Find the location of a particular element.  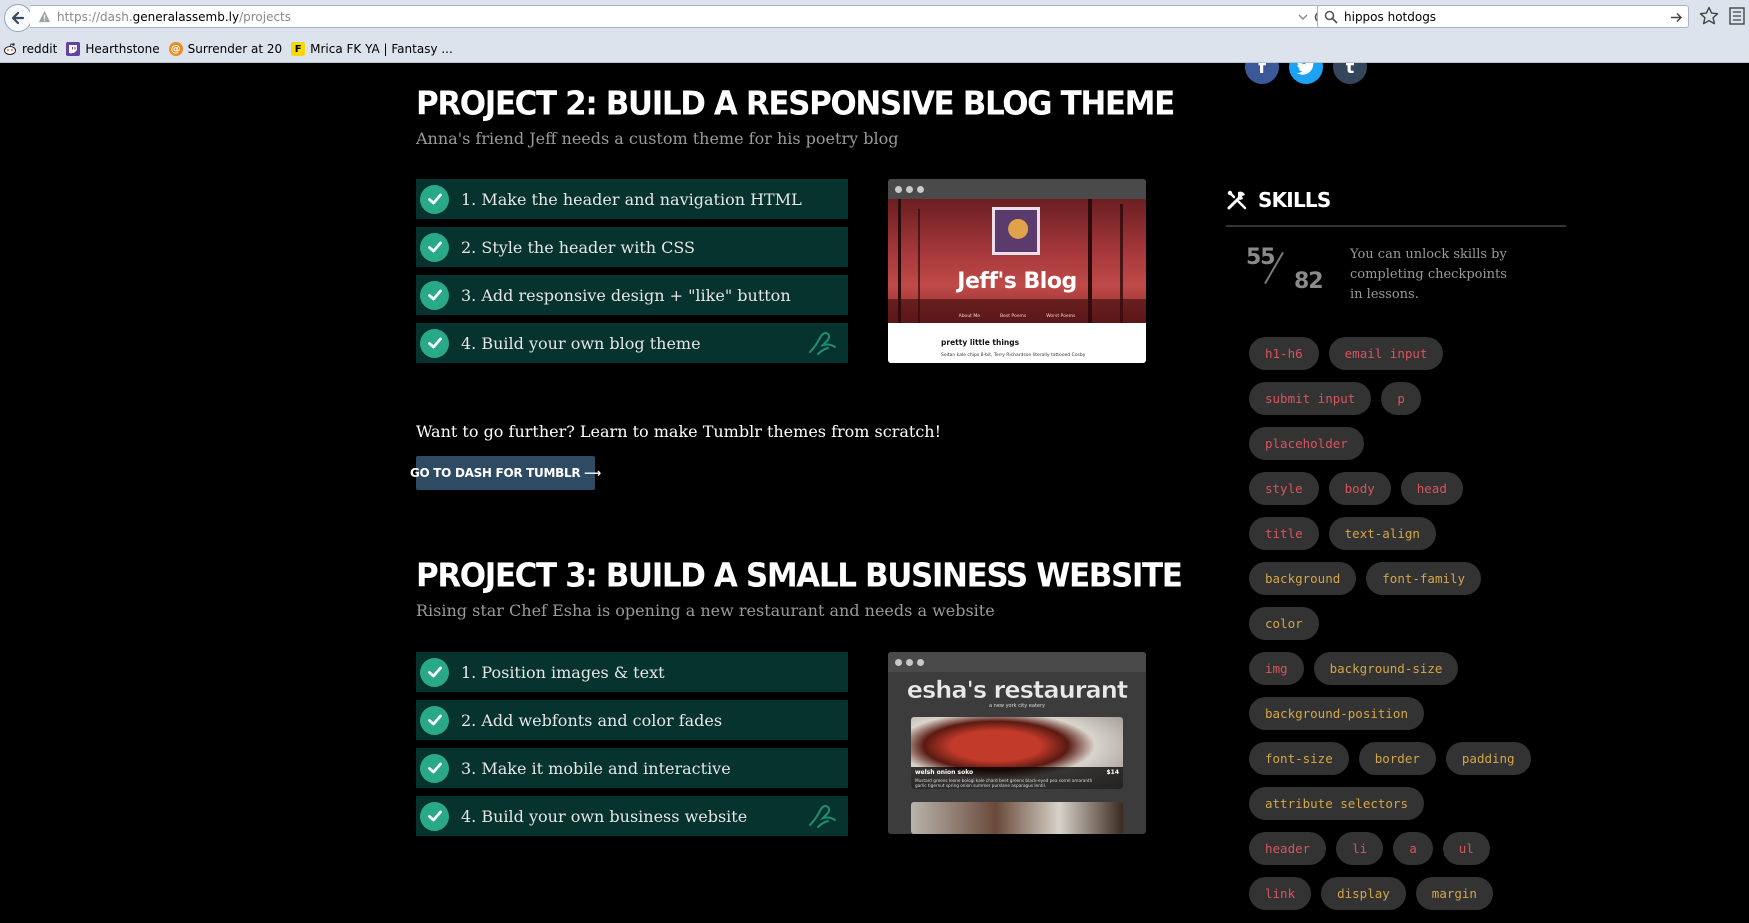

blog-nav-item: About Me is located at coordinates (969, 316).